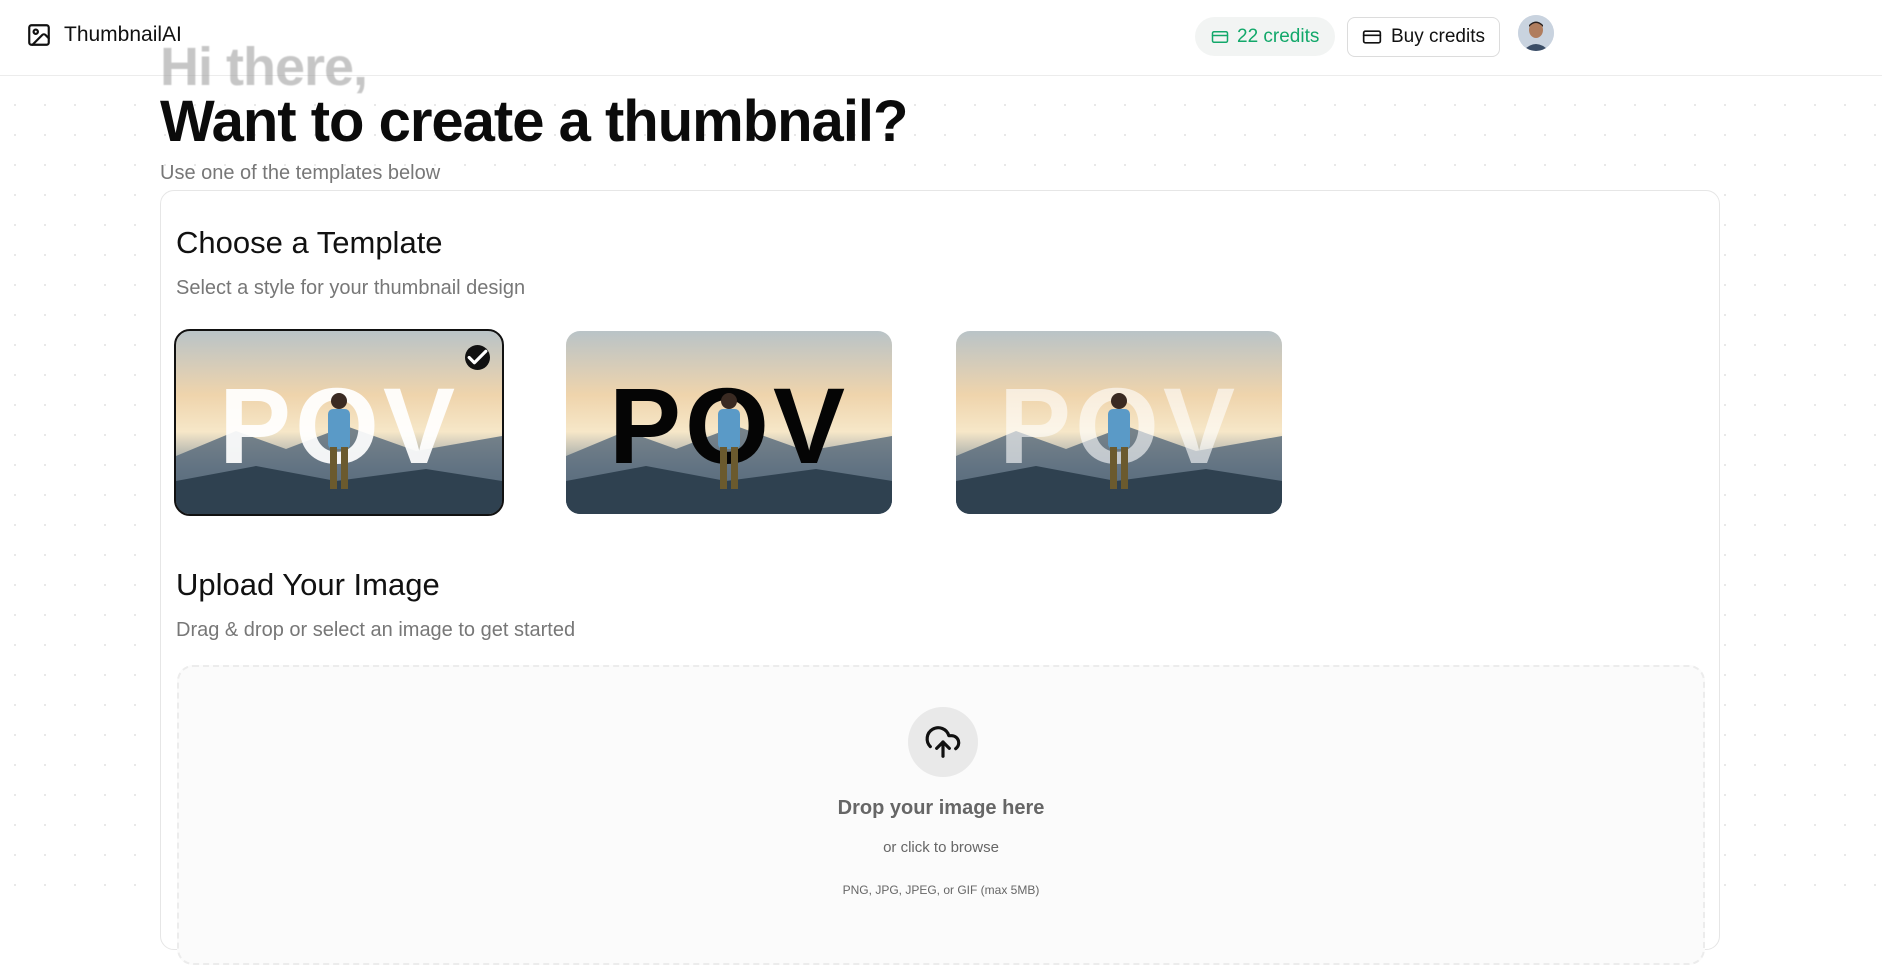  What do you see at coordinates (1438, 36) in the screenshot?
I see `buy-credits-label: Buy credits` at bounding box center [1438, 36].